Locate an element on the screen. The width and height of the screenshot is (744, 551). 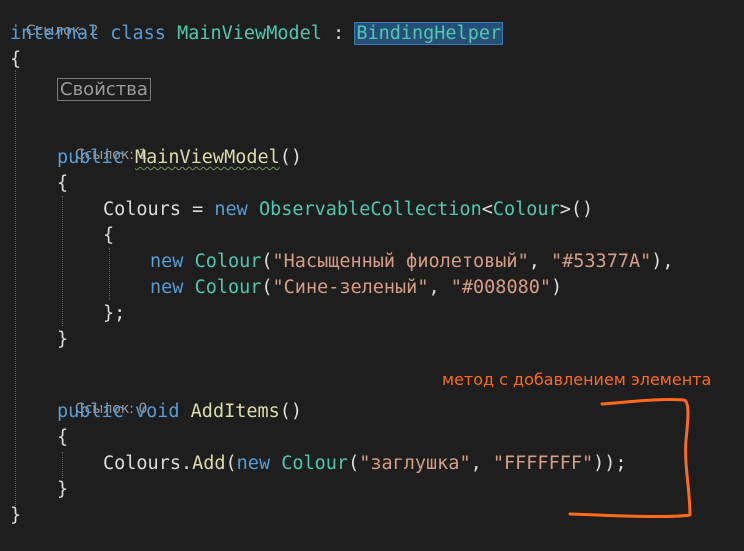
generic-close: >() is located at coordinates (576, 209).